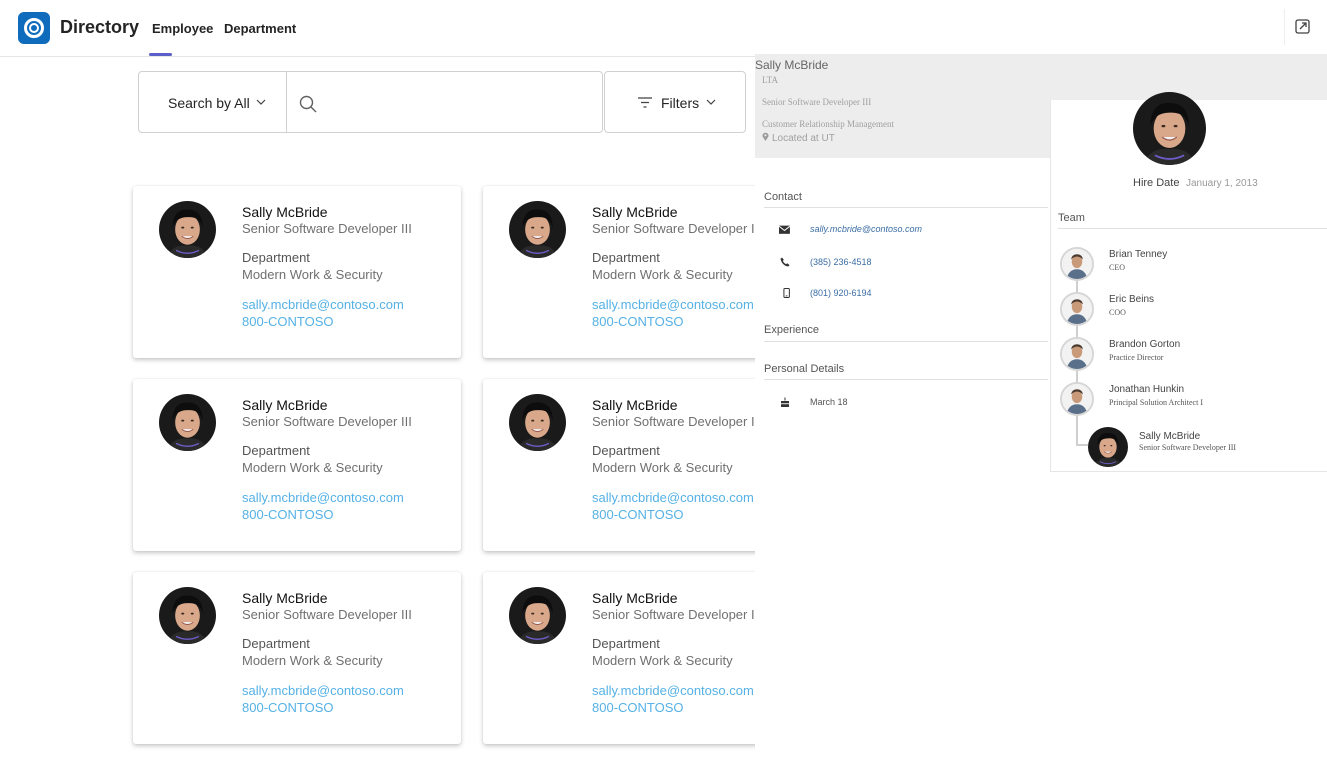 This screenshot has width=1327, height=759. I want to click on app-title: Directory, so click(100, 27).